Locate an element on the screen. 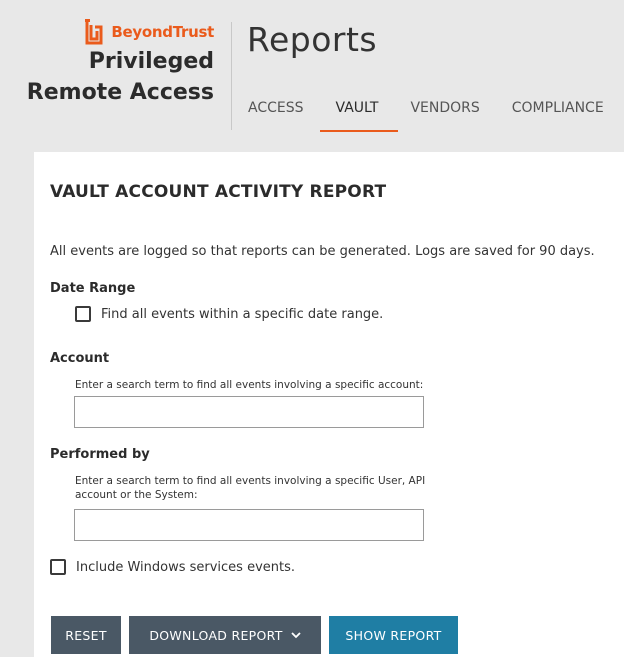  show-report-button-label: SHOW REPORT is located at coordinates (393, 635).